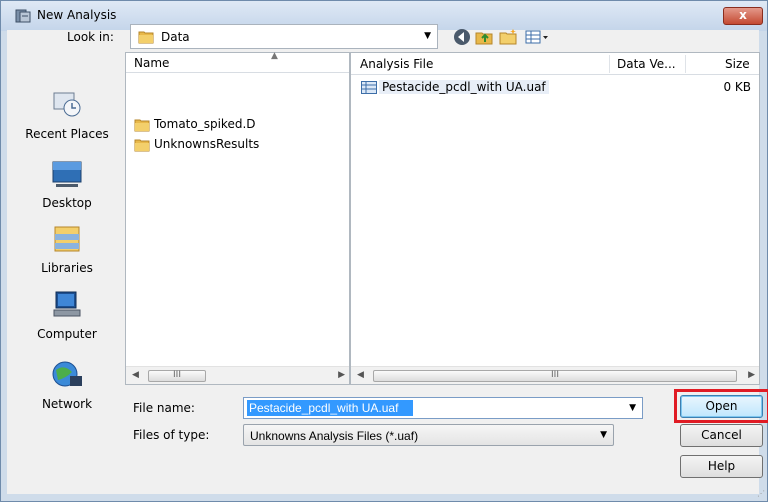  Describe the element at coordinates (560, 88) in the screenshot. I see `table-row: Pestacide_pcdl_with UA.uaf 0 KB` at that location.